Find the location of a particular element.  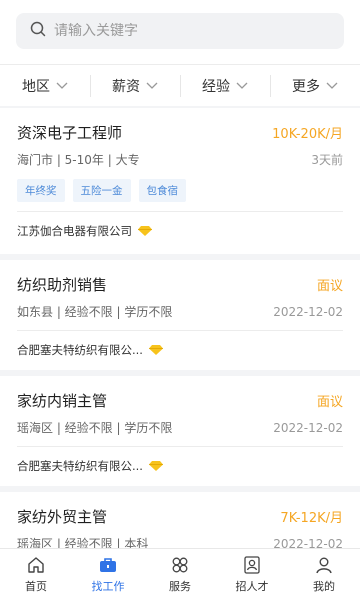

search-icon is located at coordinates (38, 31).